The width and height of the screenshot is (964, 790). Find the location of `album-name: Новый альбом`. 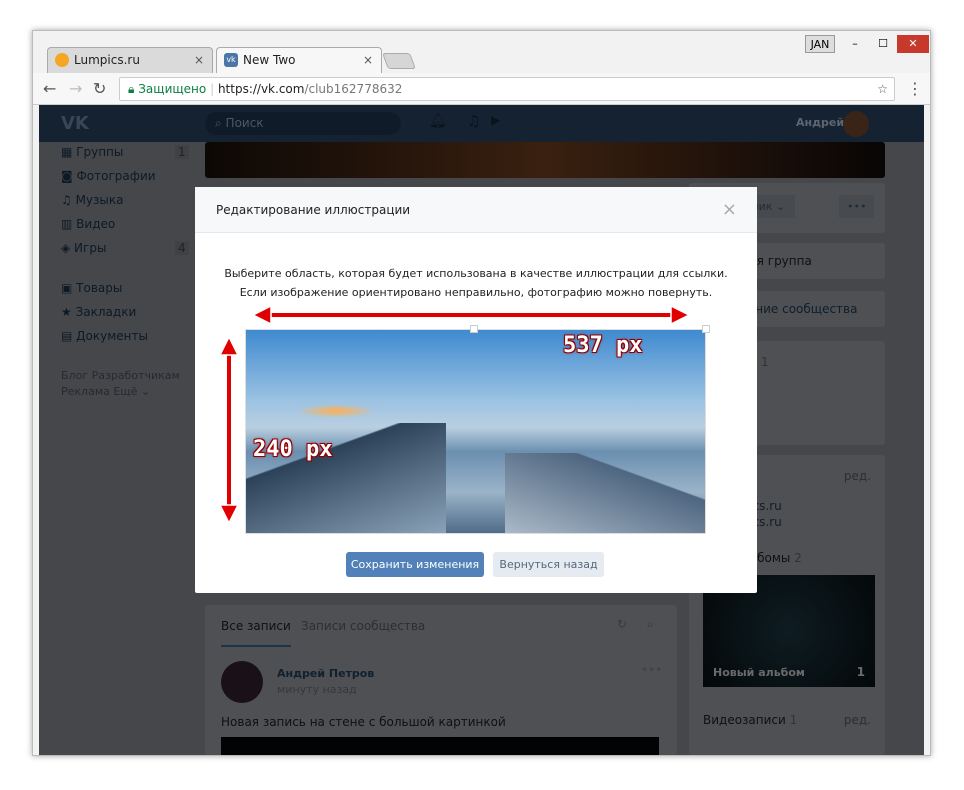

album-name: Новый альбом is located at coordinates (759, 672).